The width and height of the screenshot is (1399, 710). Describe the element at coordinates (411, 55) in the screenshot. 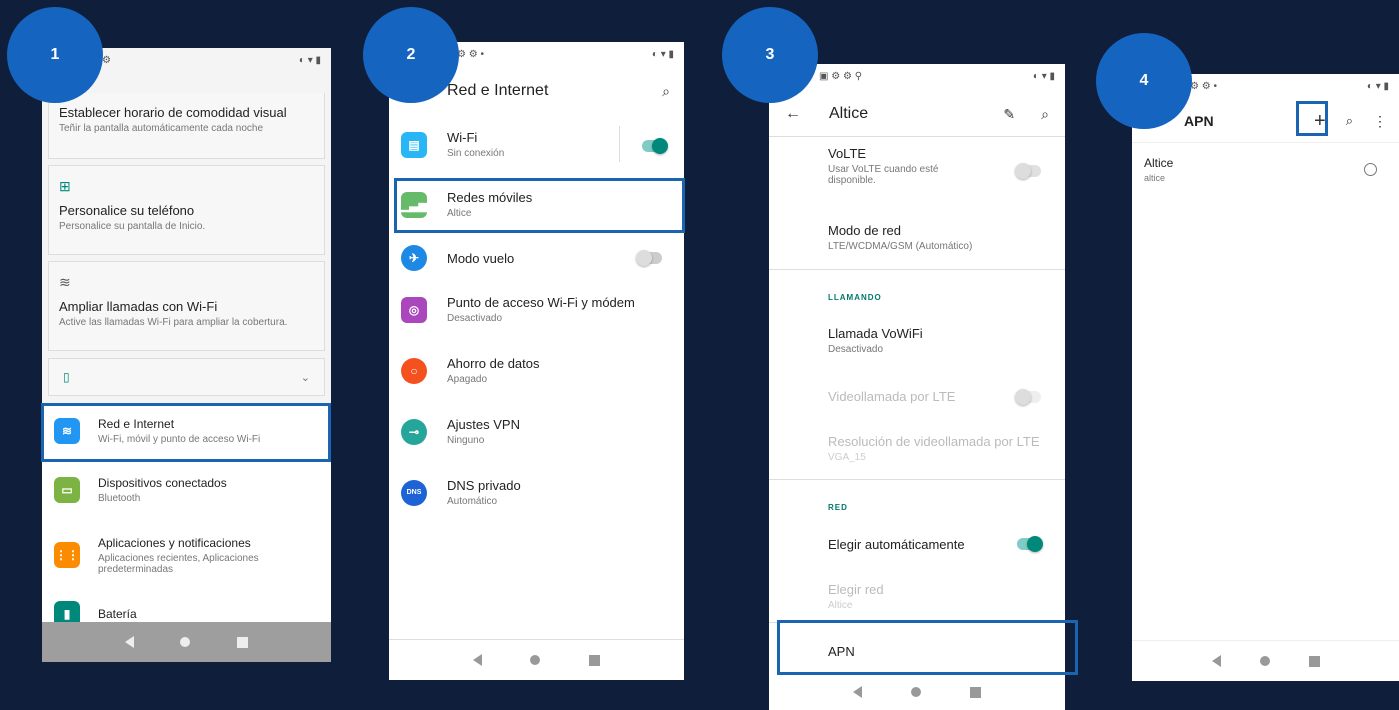

I see `step-badge-2: 2` at that location.